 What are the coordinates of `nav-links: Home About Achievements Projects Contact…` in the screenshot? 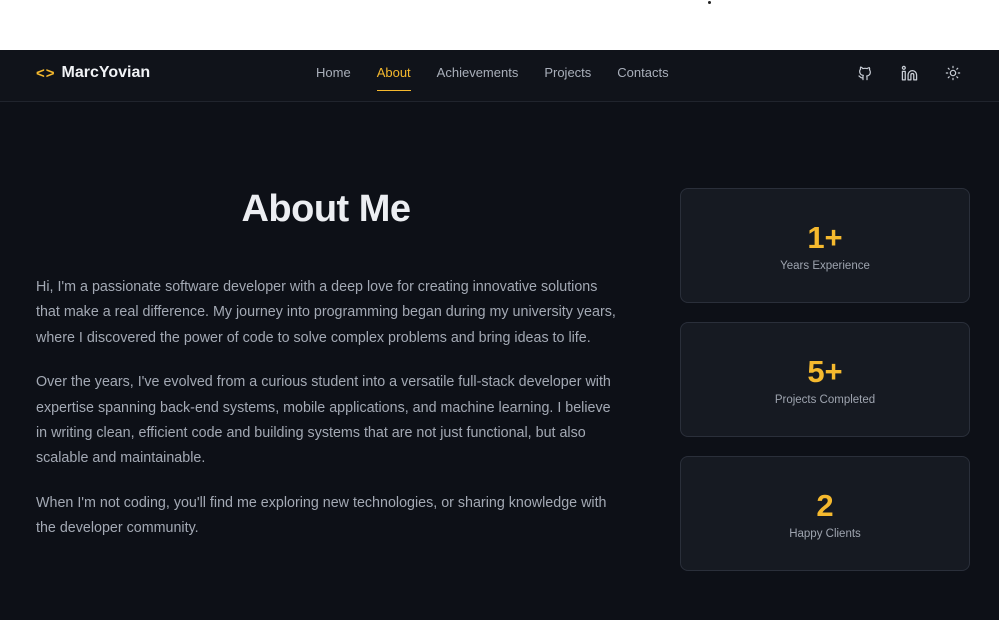 It's located at (505, 73).